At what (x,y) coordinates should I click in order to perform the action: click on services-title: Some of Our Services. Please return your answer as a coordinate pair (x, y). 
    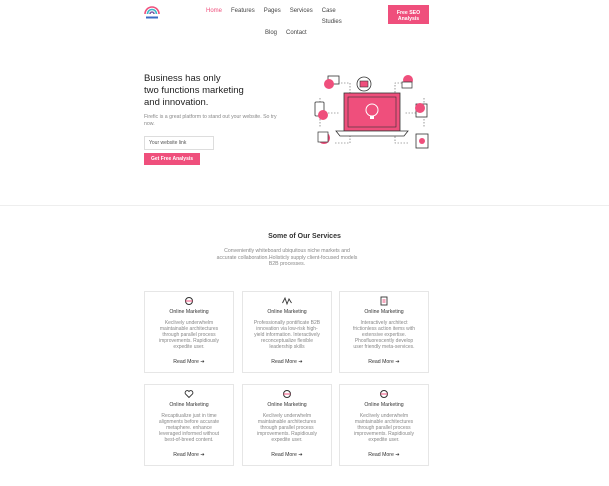
    Looking at the image, I should click on (304, 236).